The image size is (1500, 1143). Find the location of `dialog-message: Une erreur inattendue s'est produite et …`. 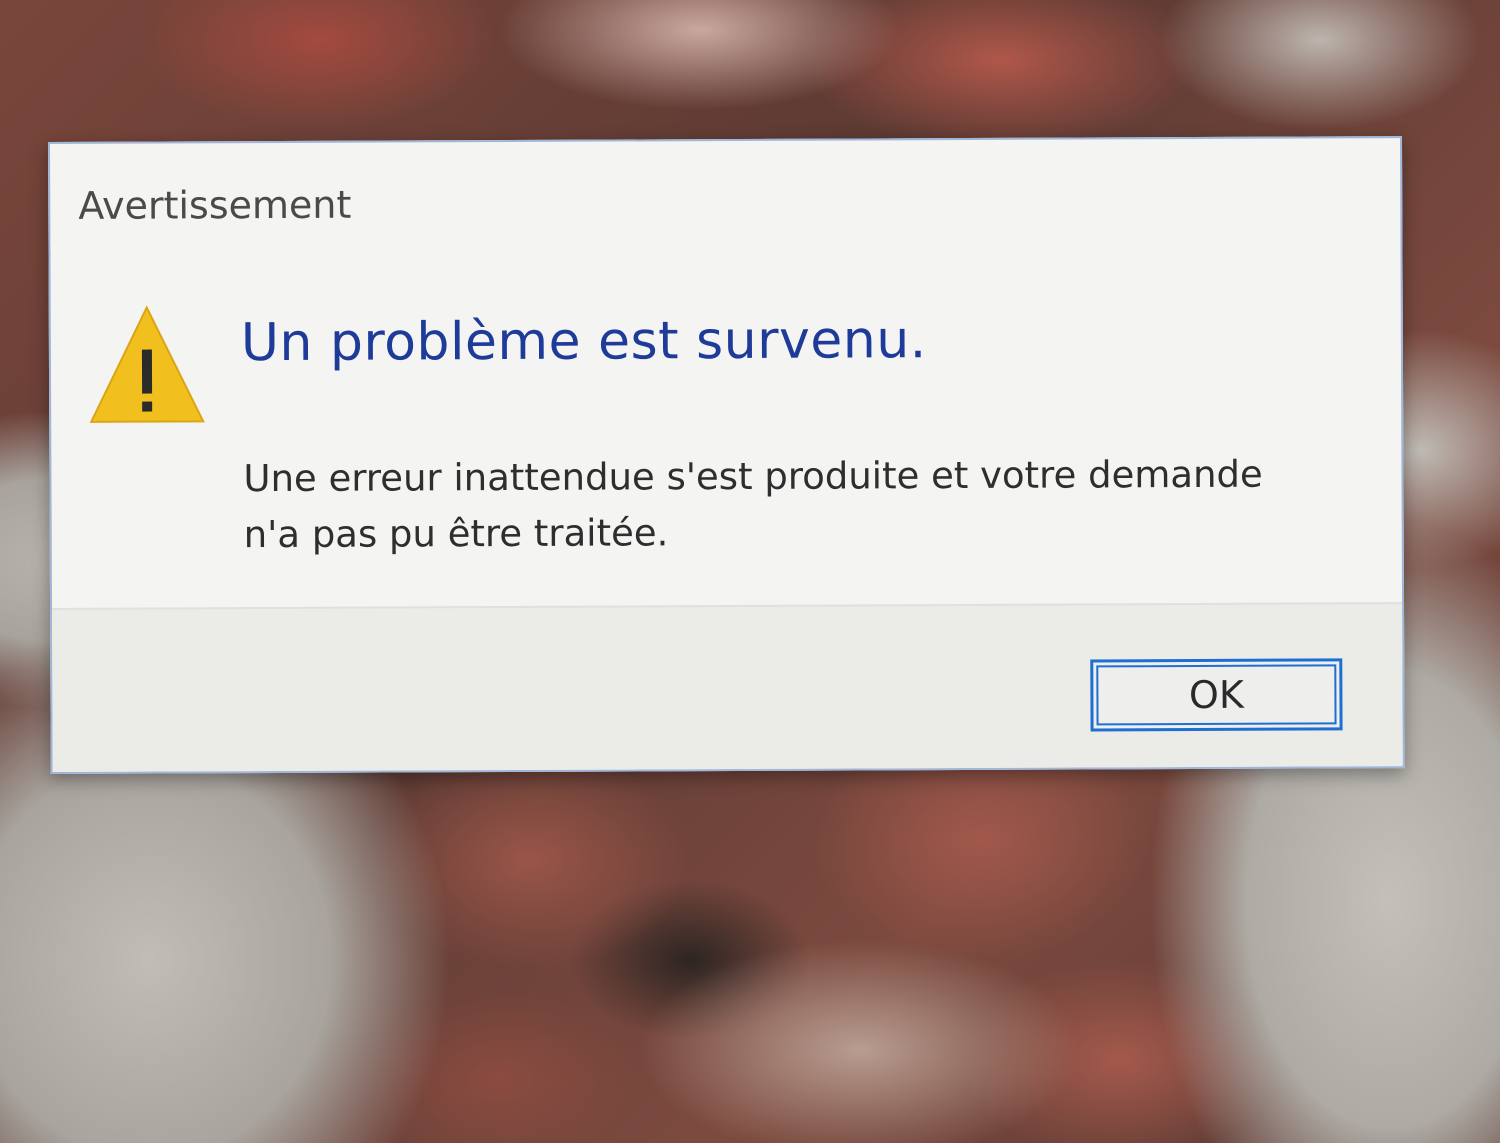

dialog-message: Une erreur inattendue s'est produite et … is located at coordinates (798, 504).